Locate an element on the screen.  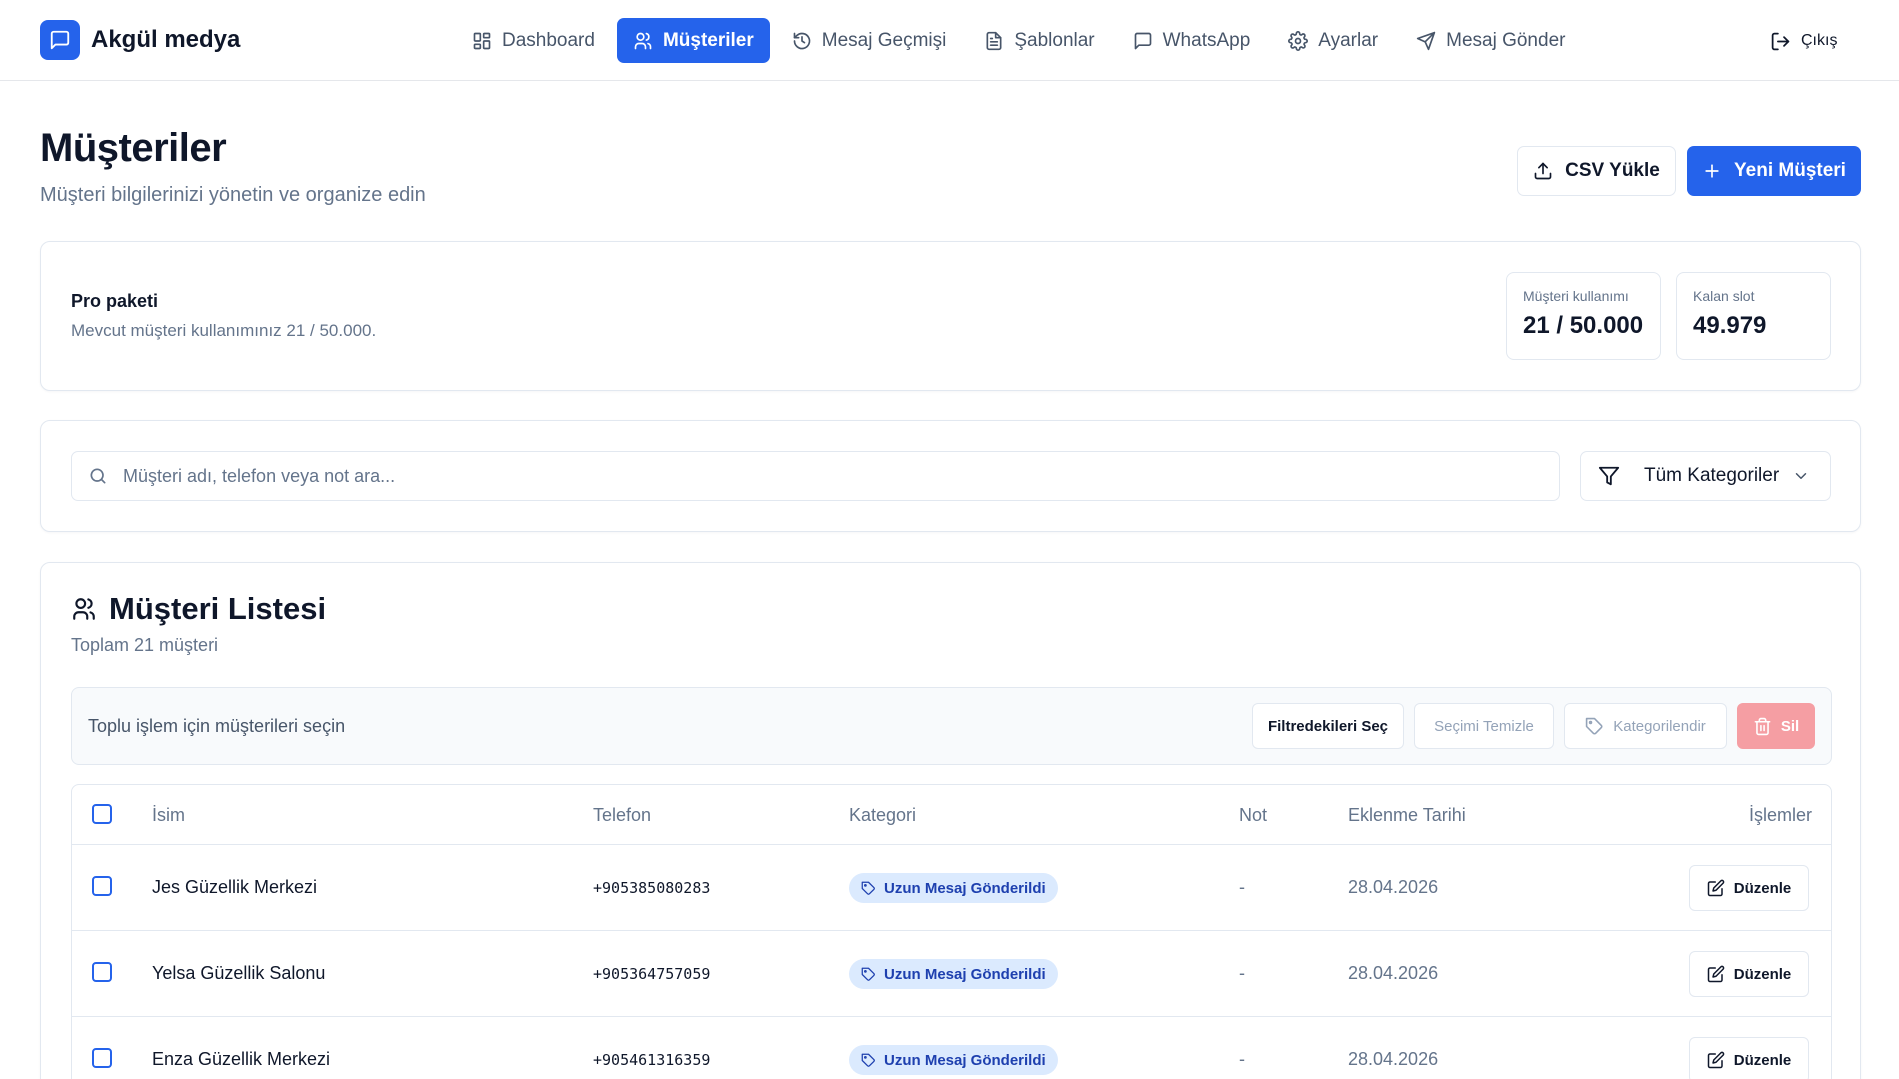
column-header-name: İsim is located at coordinates (168, 815).